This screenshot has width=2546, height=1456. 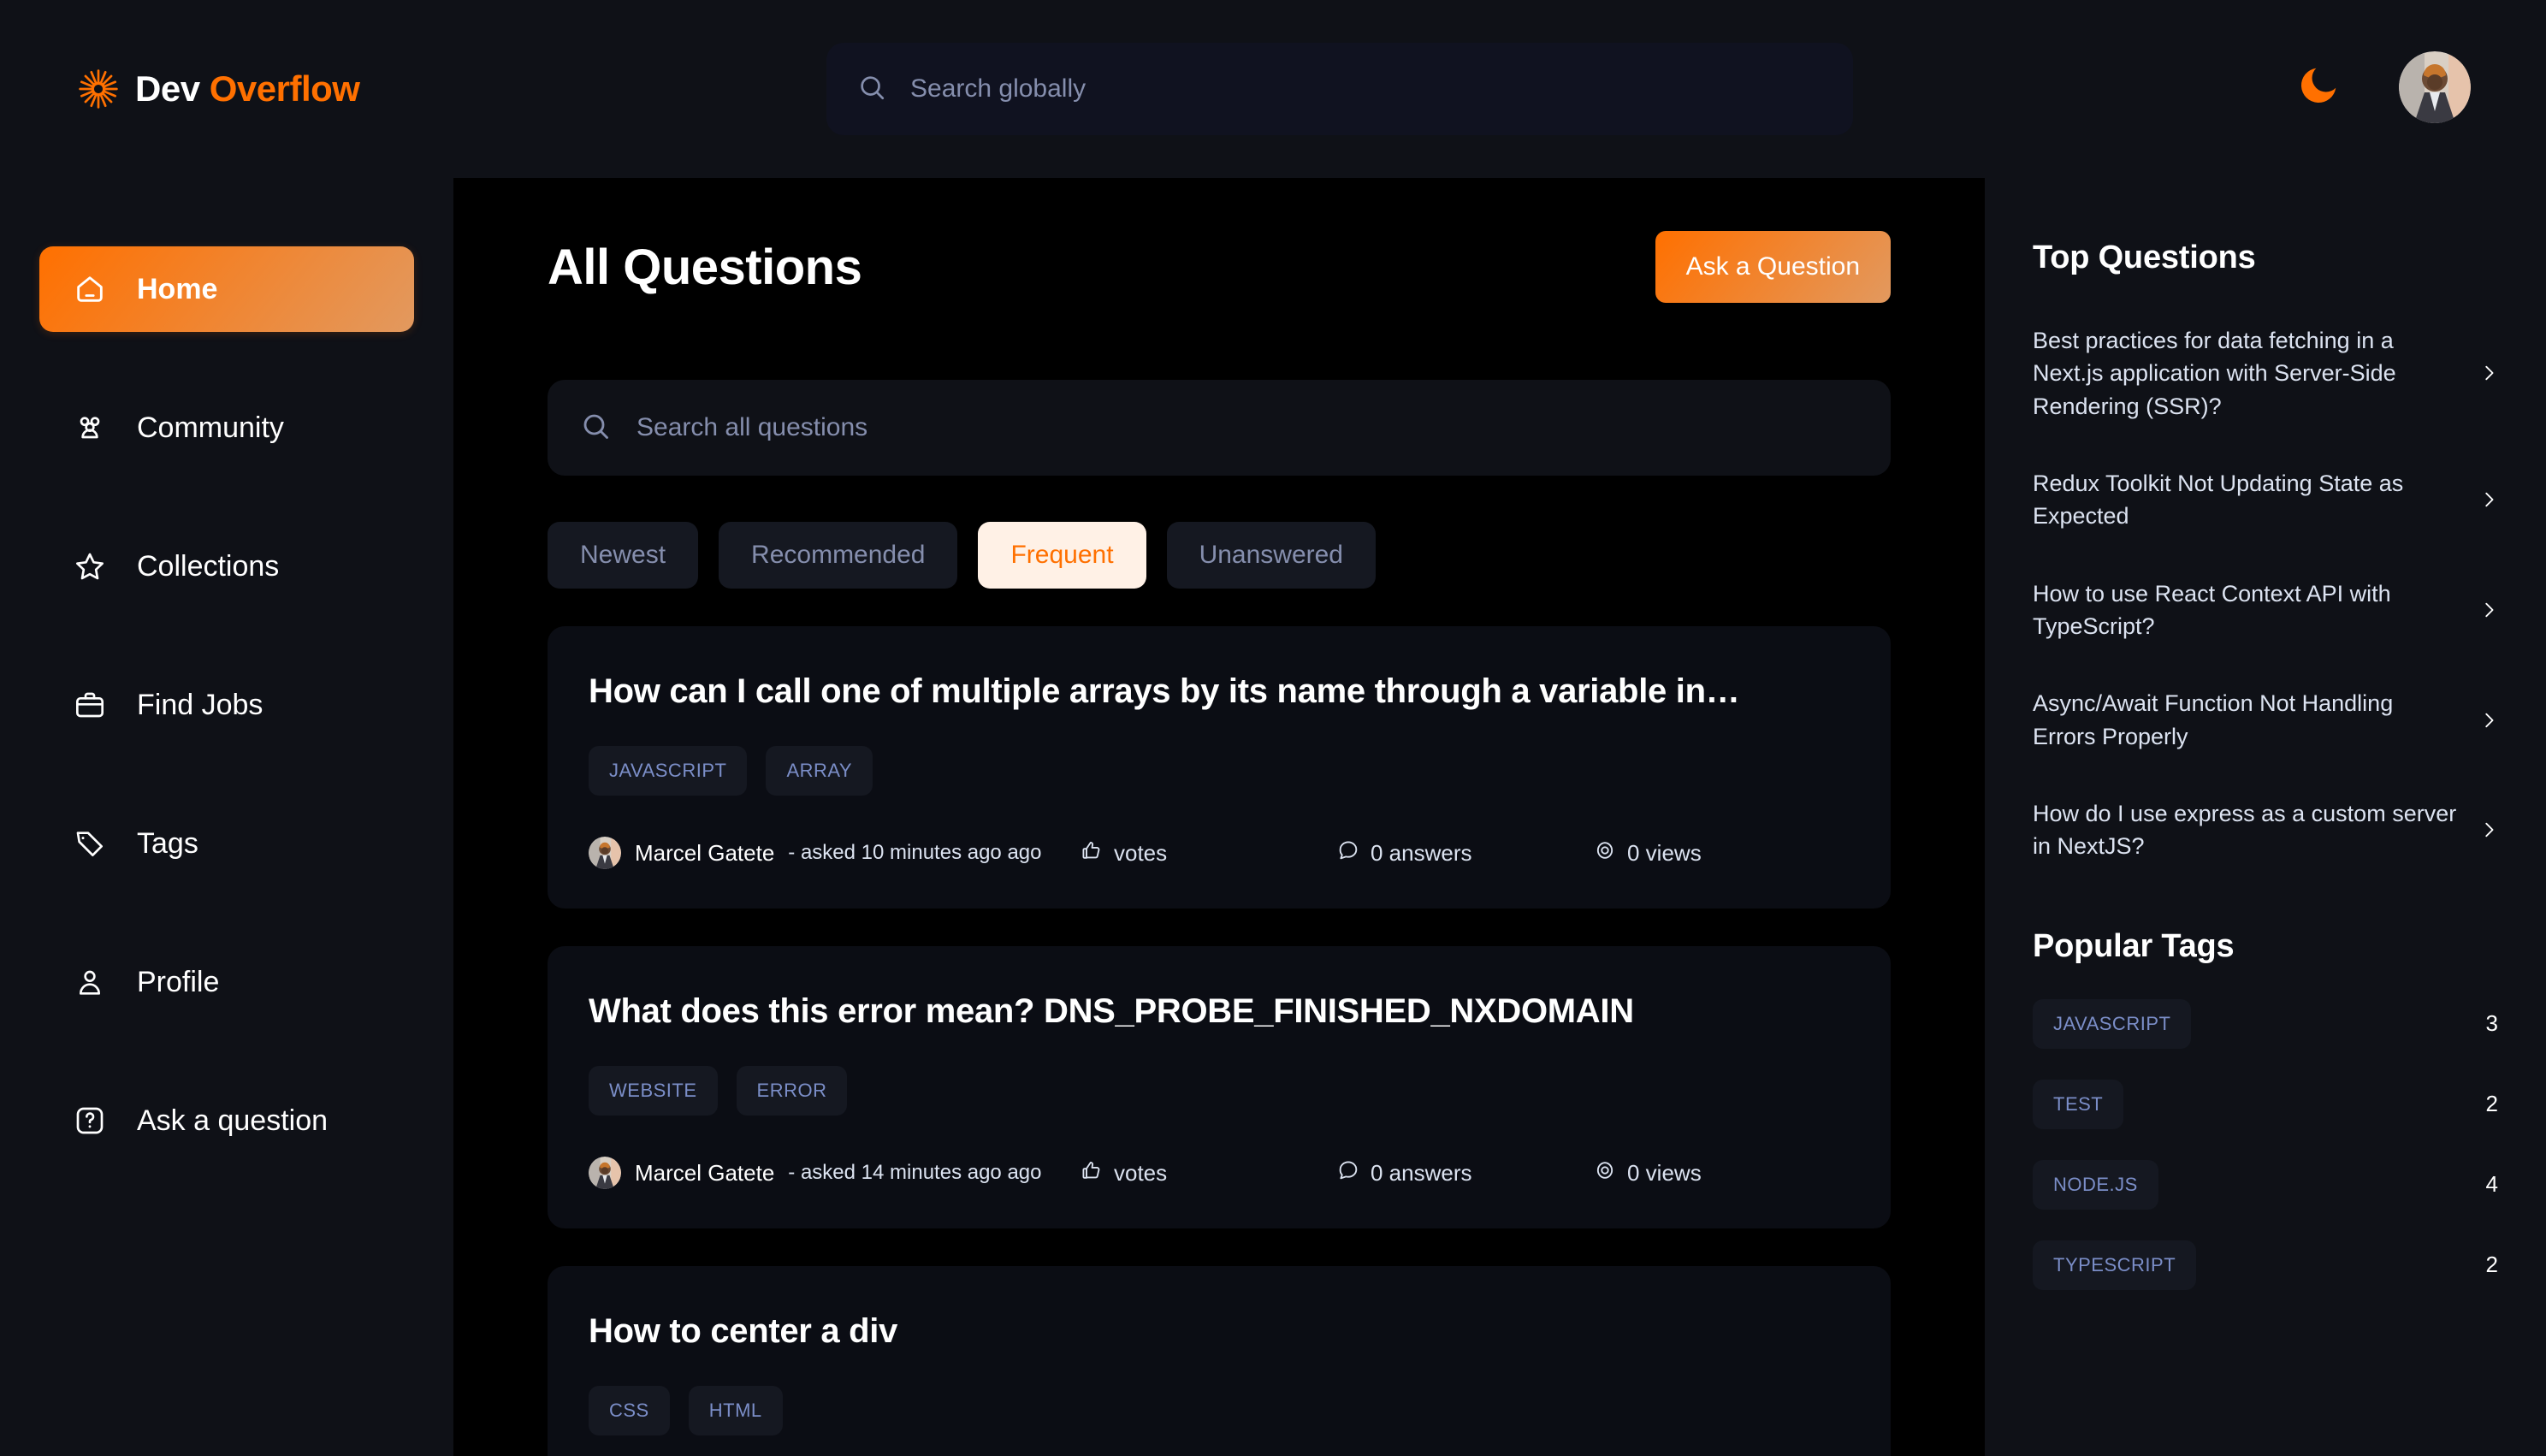 I want to click on sidebar-item-community: Community, so click(x=226, y=428).